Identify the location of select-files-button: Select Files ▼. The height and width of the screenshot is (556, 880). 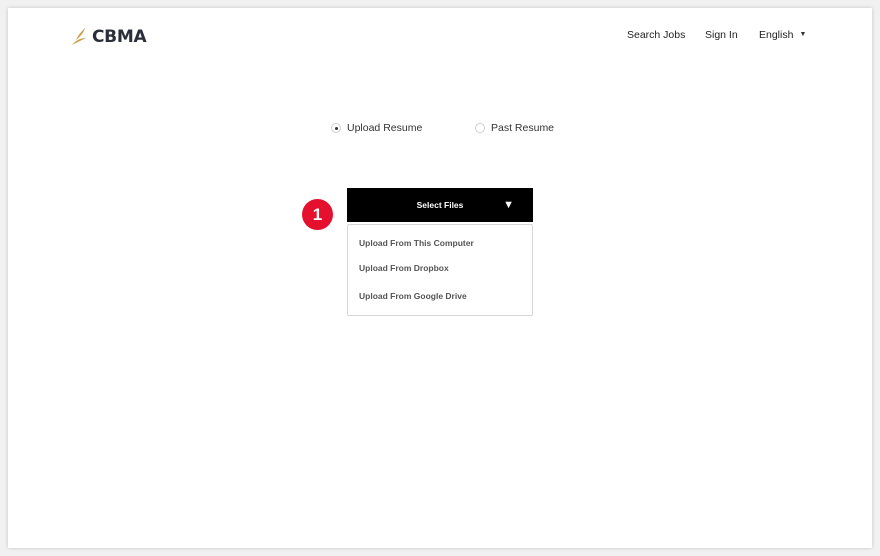
(440, 205).